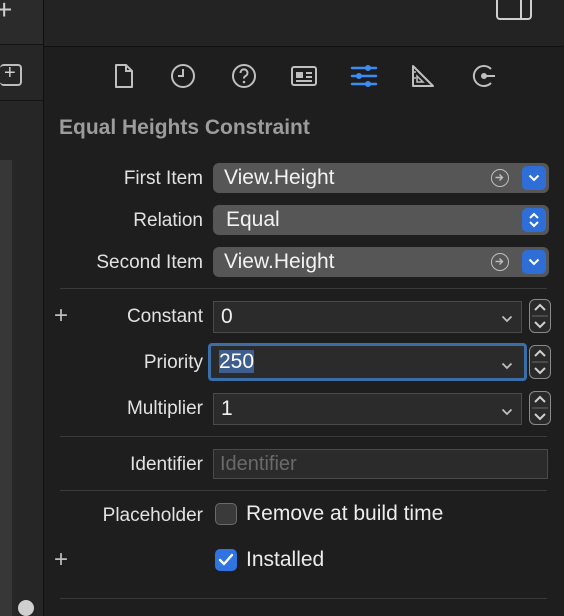 The image size is (564, 616). Describe the element at coordinates (168, 220) in the screenshot. I see `relation-label: Relation` at that location.